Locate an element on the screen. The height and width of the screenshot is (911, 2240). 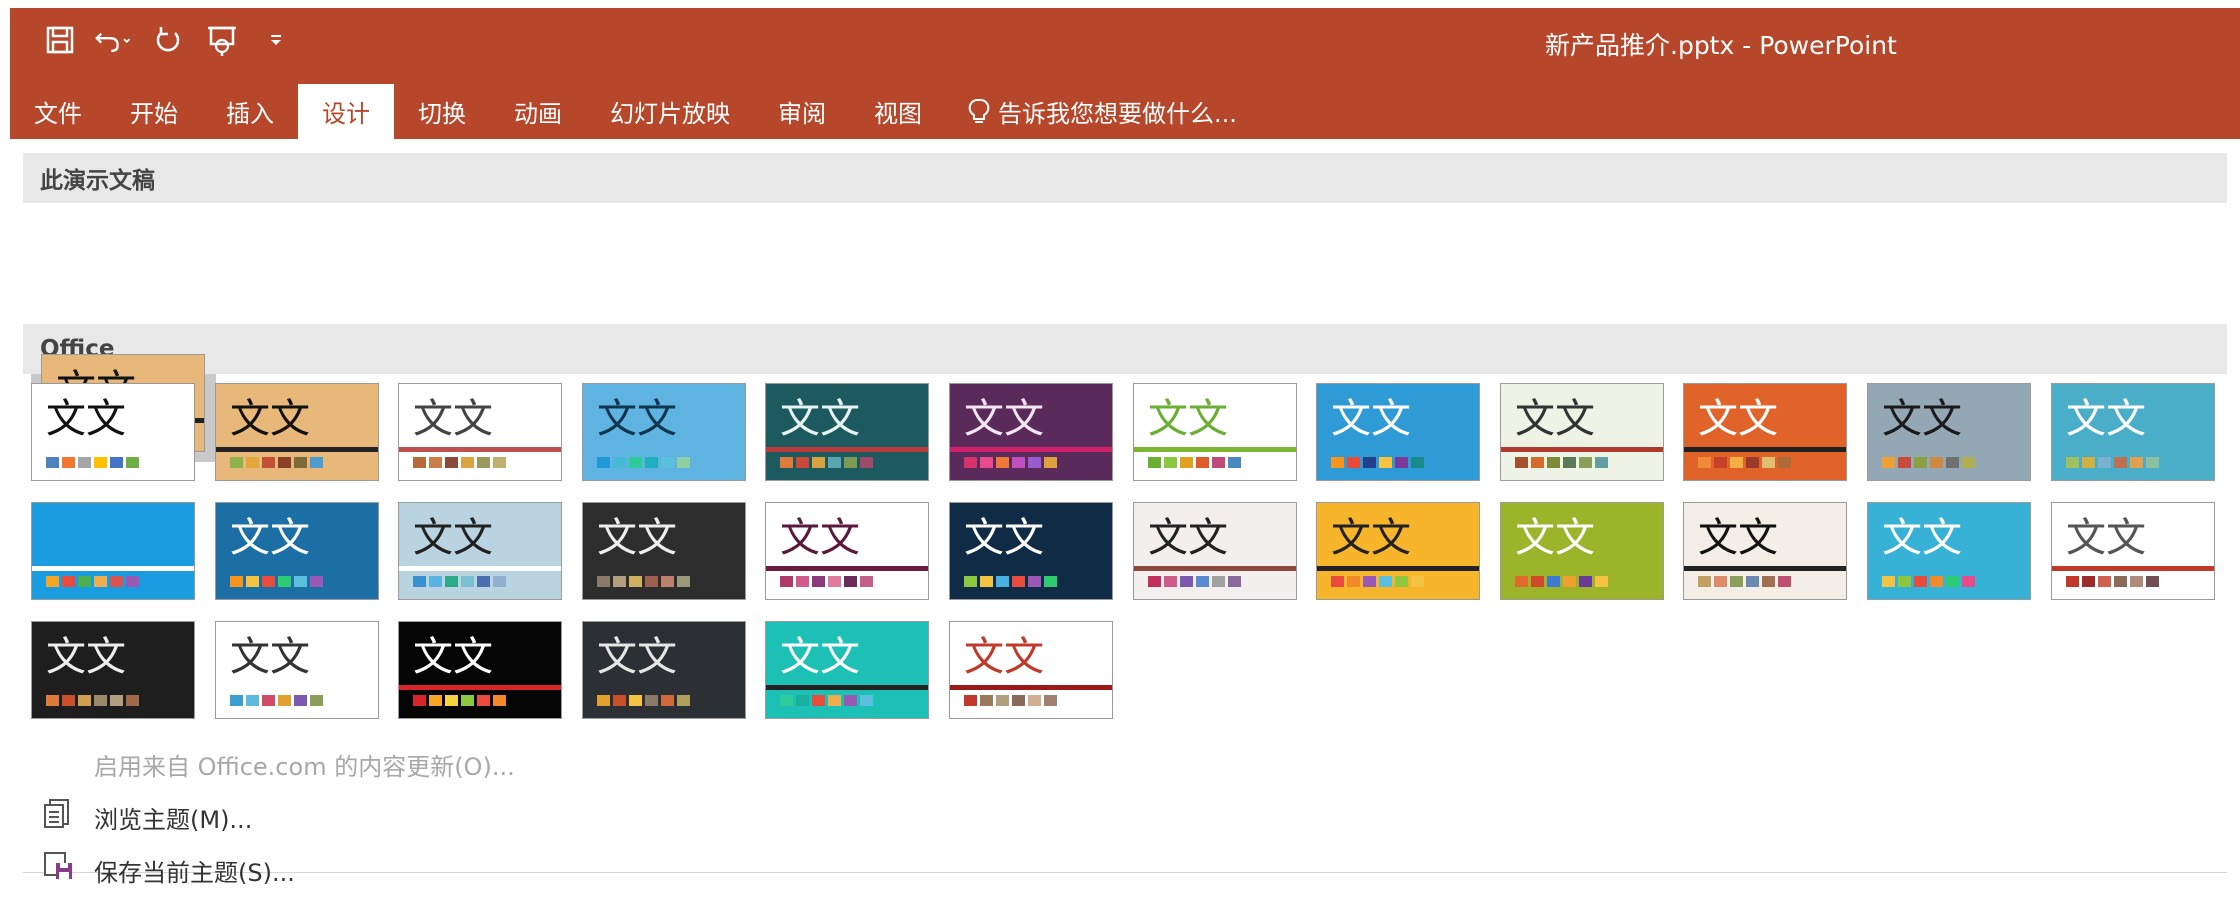
tab-3: 设计 is located at coordinates (346, 111).